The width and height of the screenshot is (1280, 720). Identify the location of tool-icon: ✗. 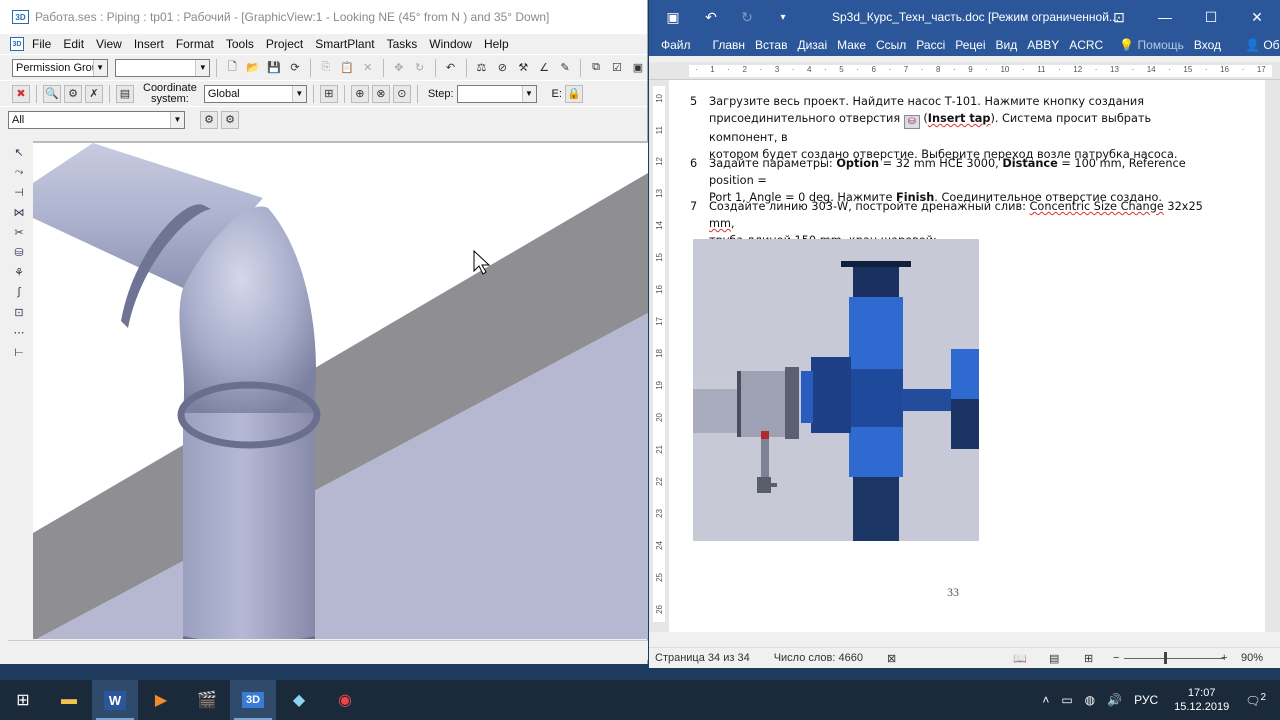
(94, 93).